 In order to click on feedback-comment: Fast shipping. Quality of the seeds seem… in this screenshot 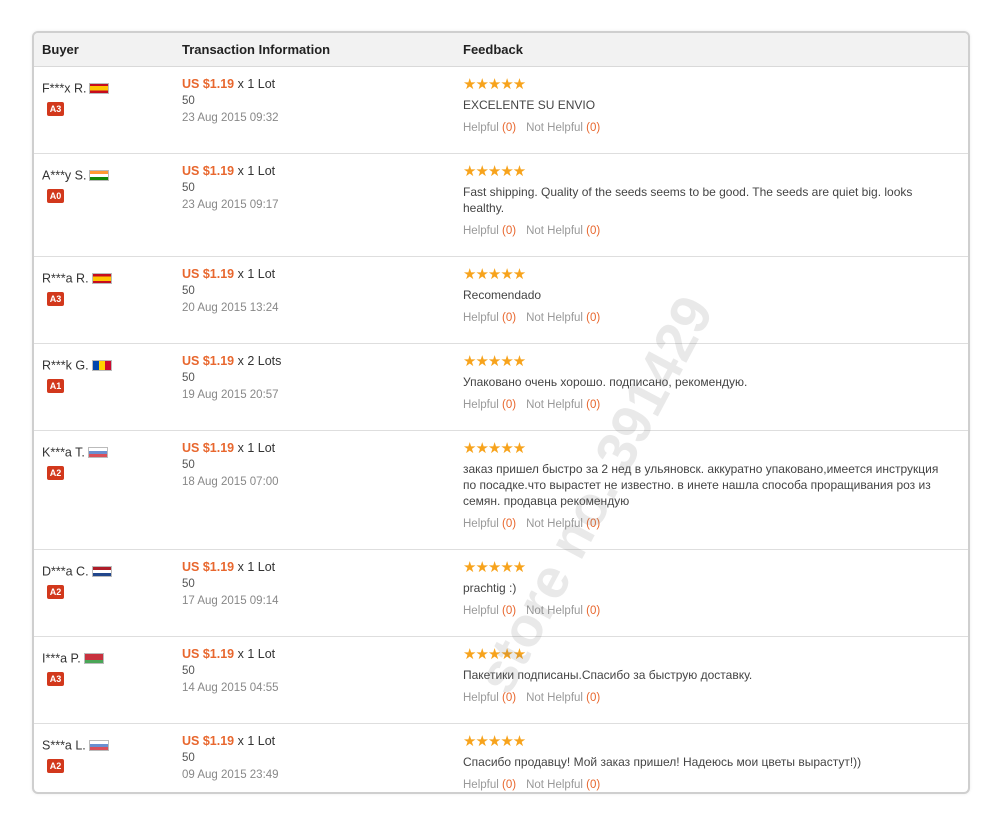, I will do `click(688, 200)`.